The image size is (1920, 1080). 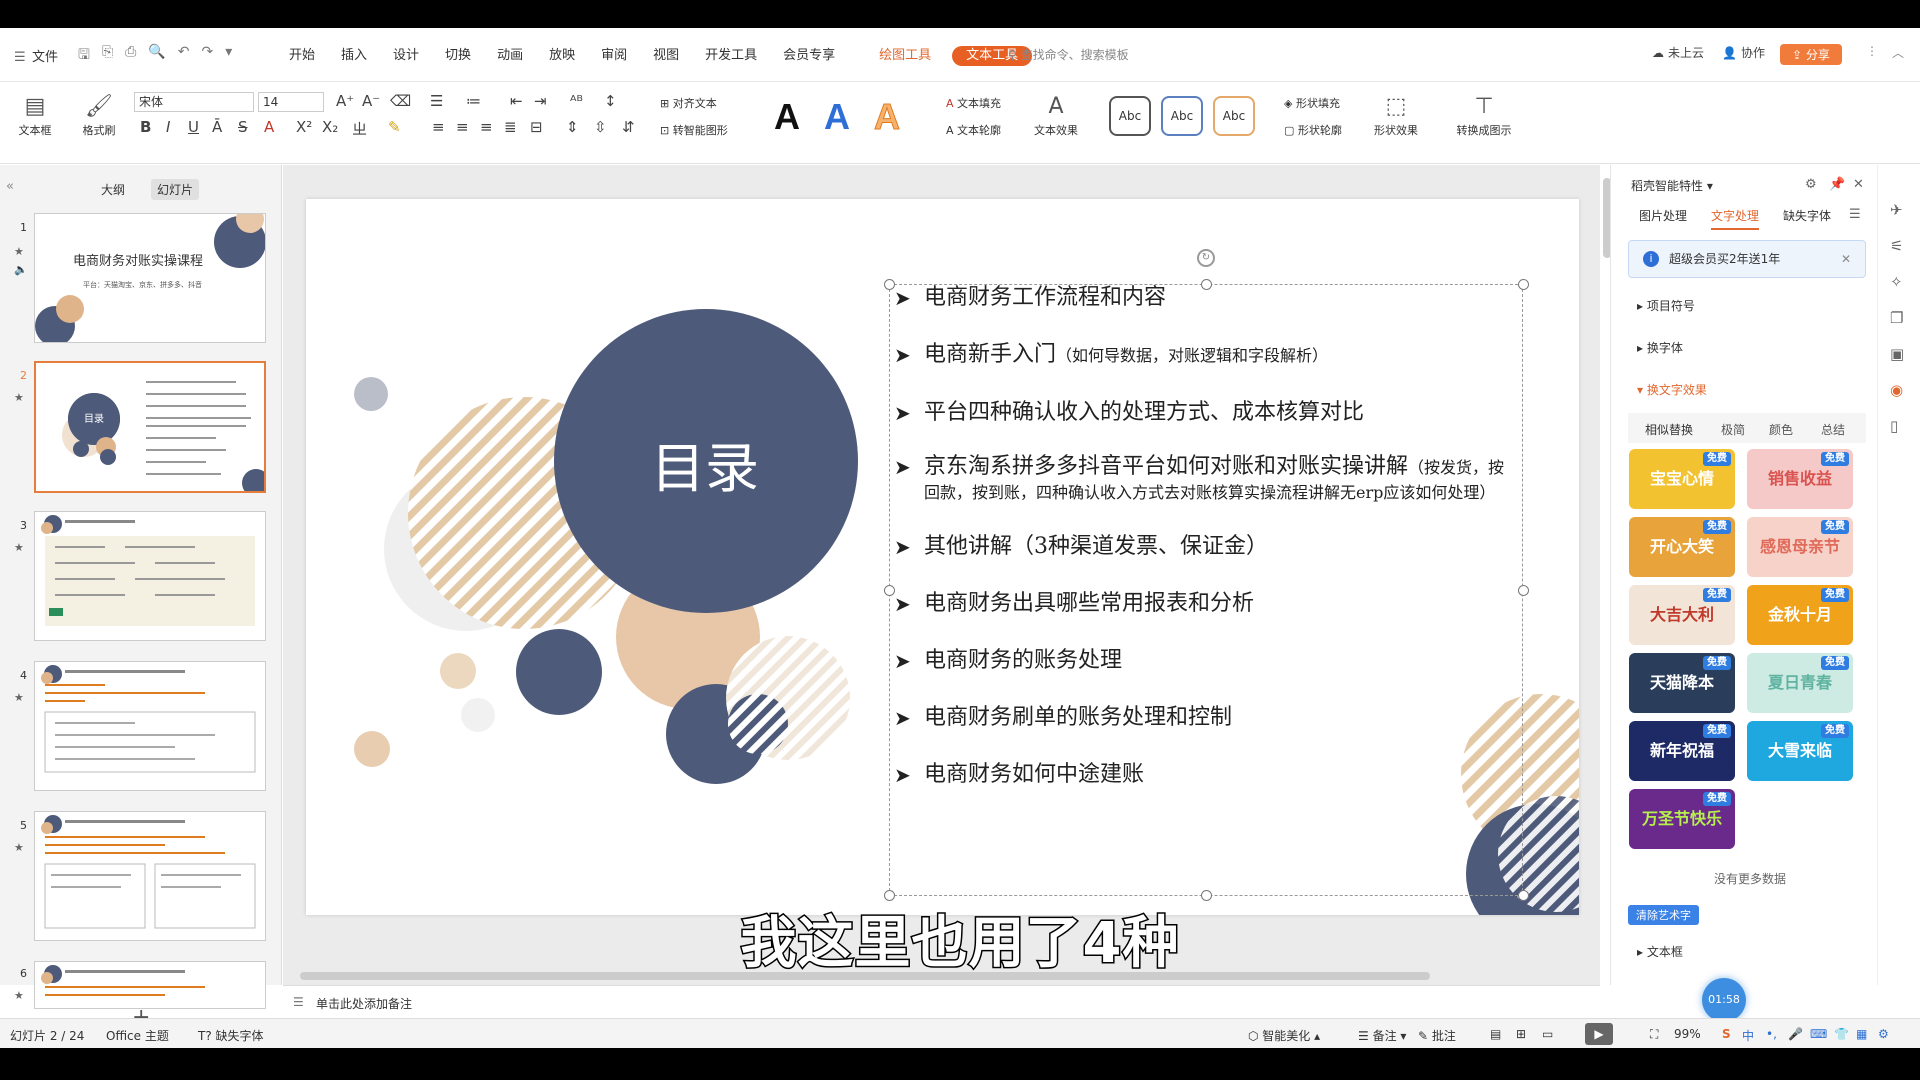 What do you see at coordinates (1672, 389) in the screenshot?
I see `section-text-effect: ▾ 换文字效果` at bounding box center [1672, 389].